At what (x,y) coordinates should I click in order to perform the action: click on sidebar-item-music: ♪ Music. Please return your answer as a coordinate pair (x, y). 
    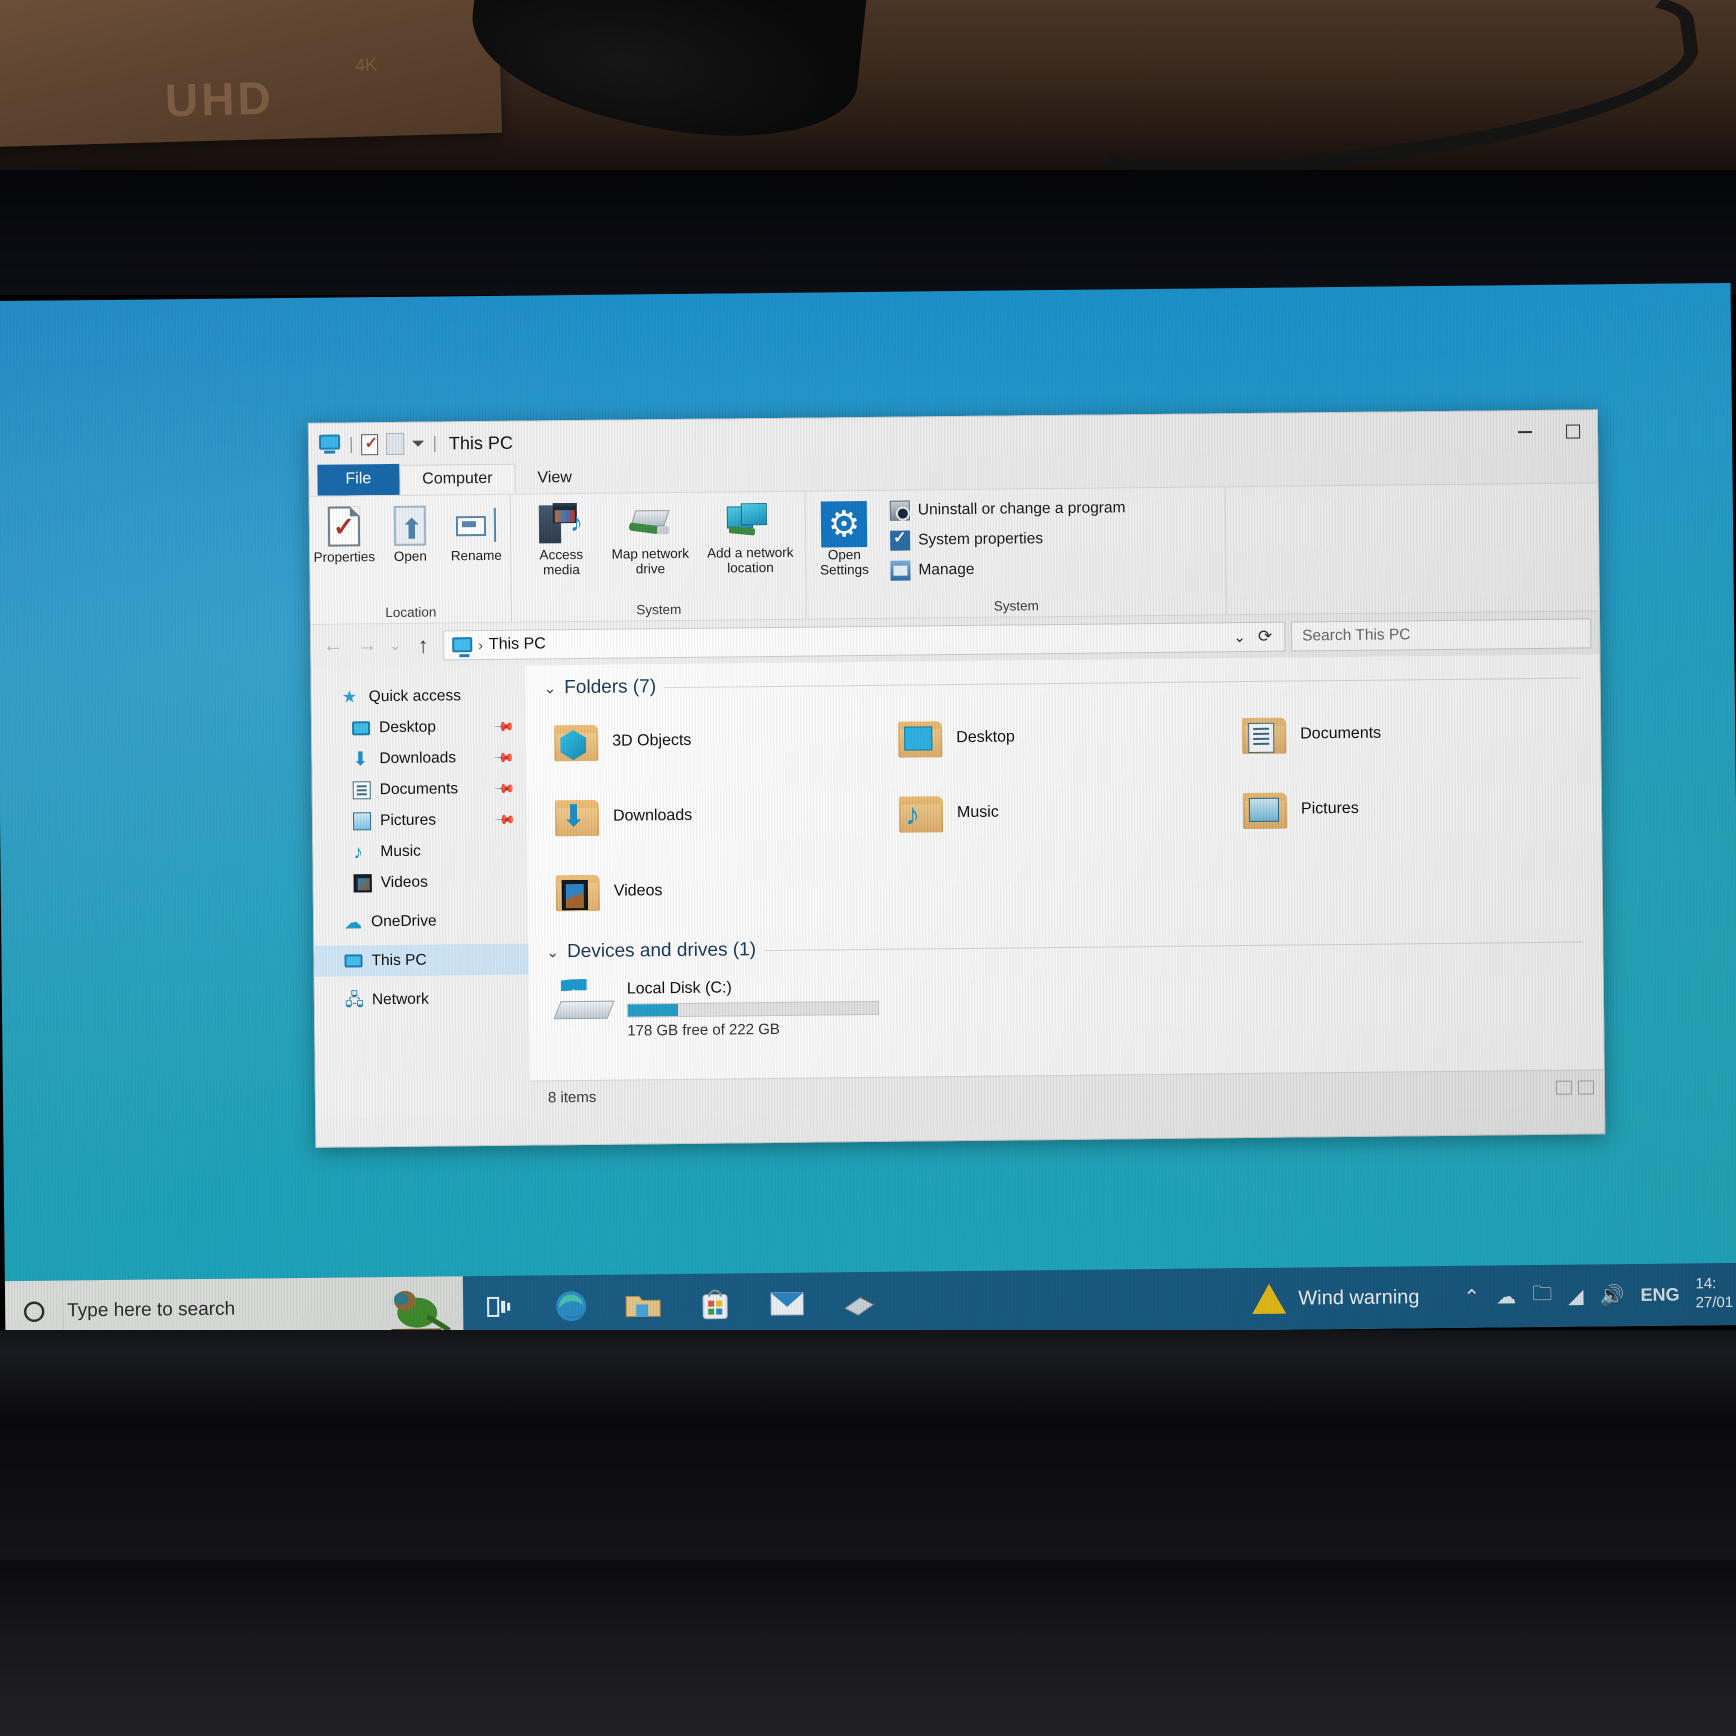
    Looking at the image, I should click on (420, 851).